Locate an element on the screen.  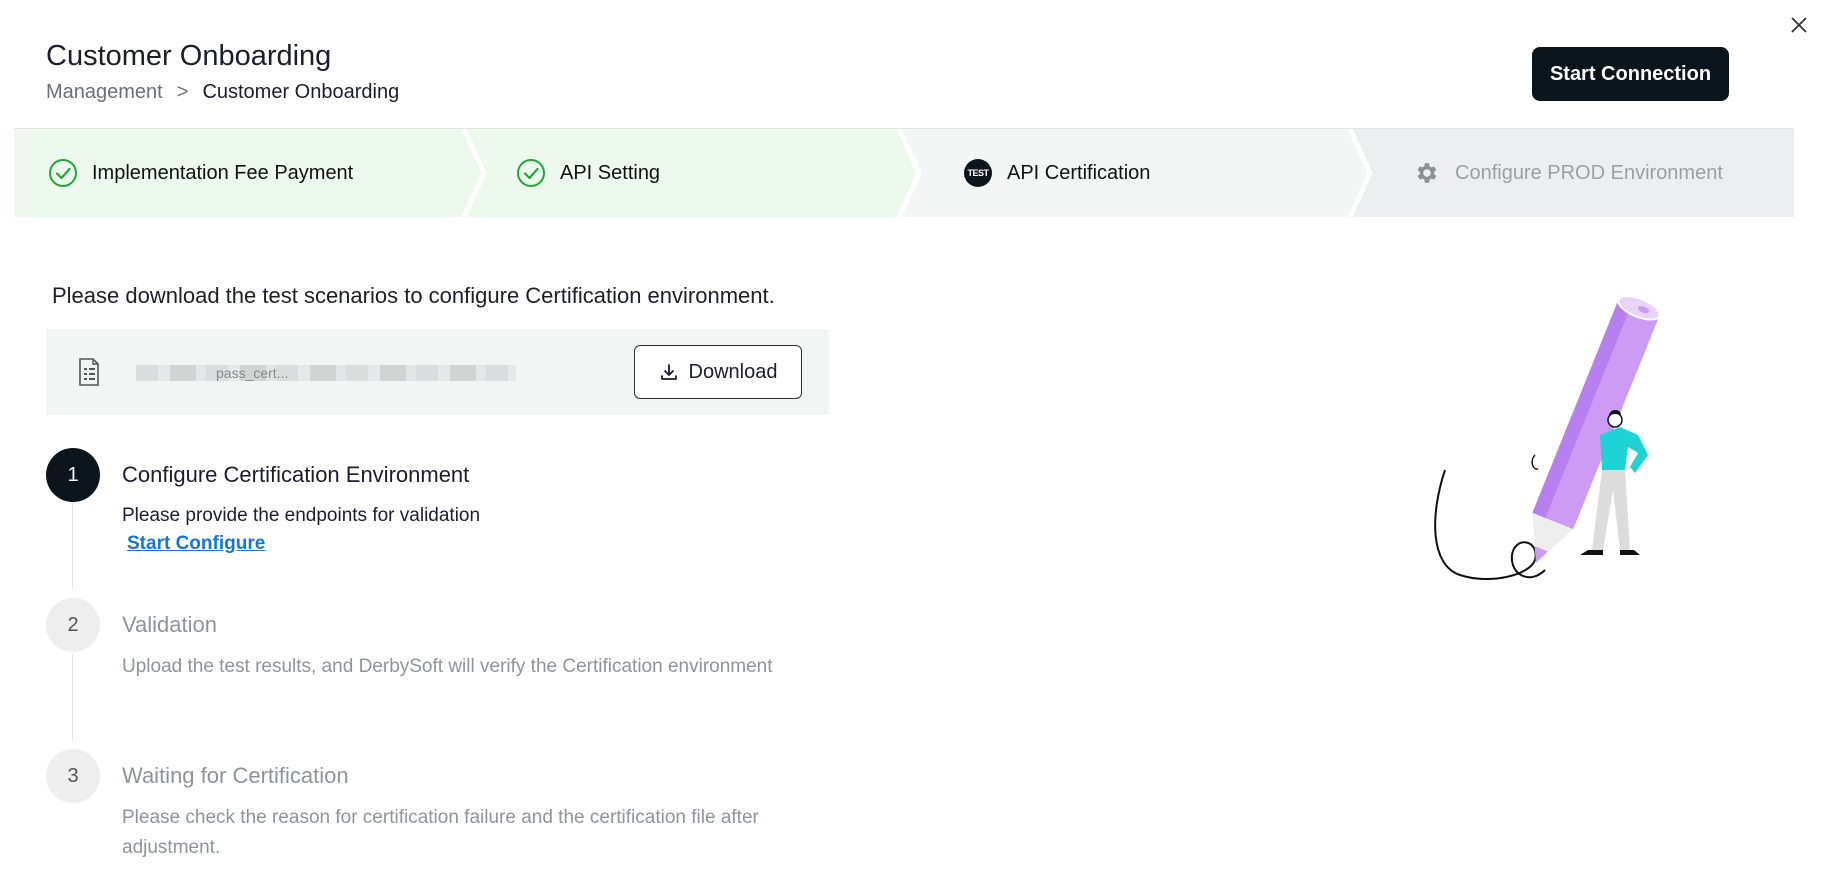
breadcrumb-parent-link: Management is located at coordinates (104, 92).